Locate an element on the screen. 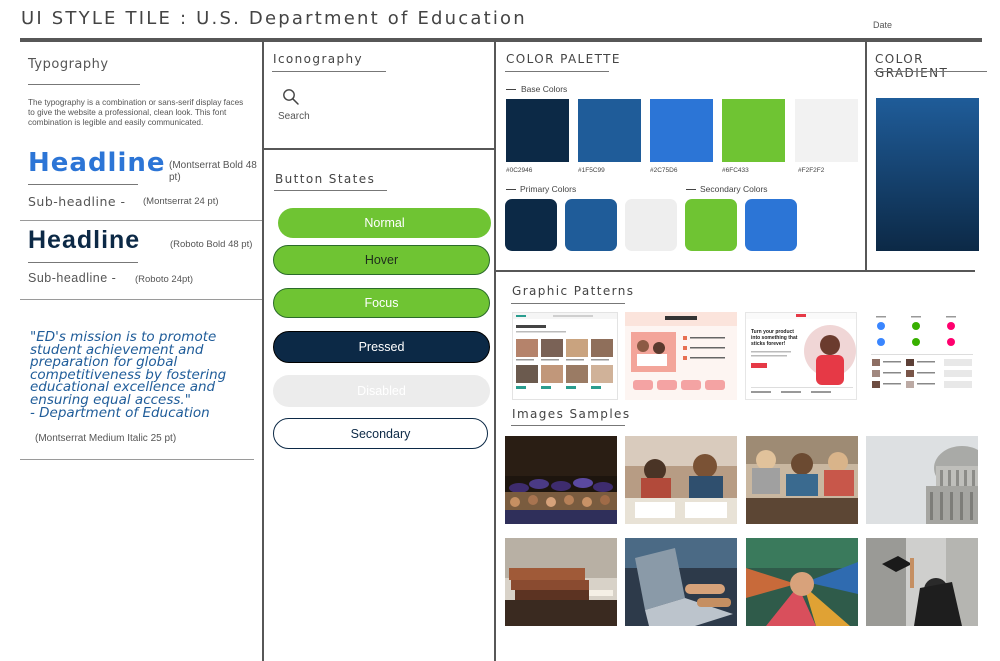 This screenshot has height=661, width=1000. books-photo is located at coordinates (561, 582).